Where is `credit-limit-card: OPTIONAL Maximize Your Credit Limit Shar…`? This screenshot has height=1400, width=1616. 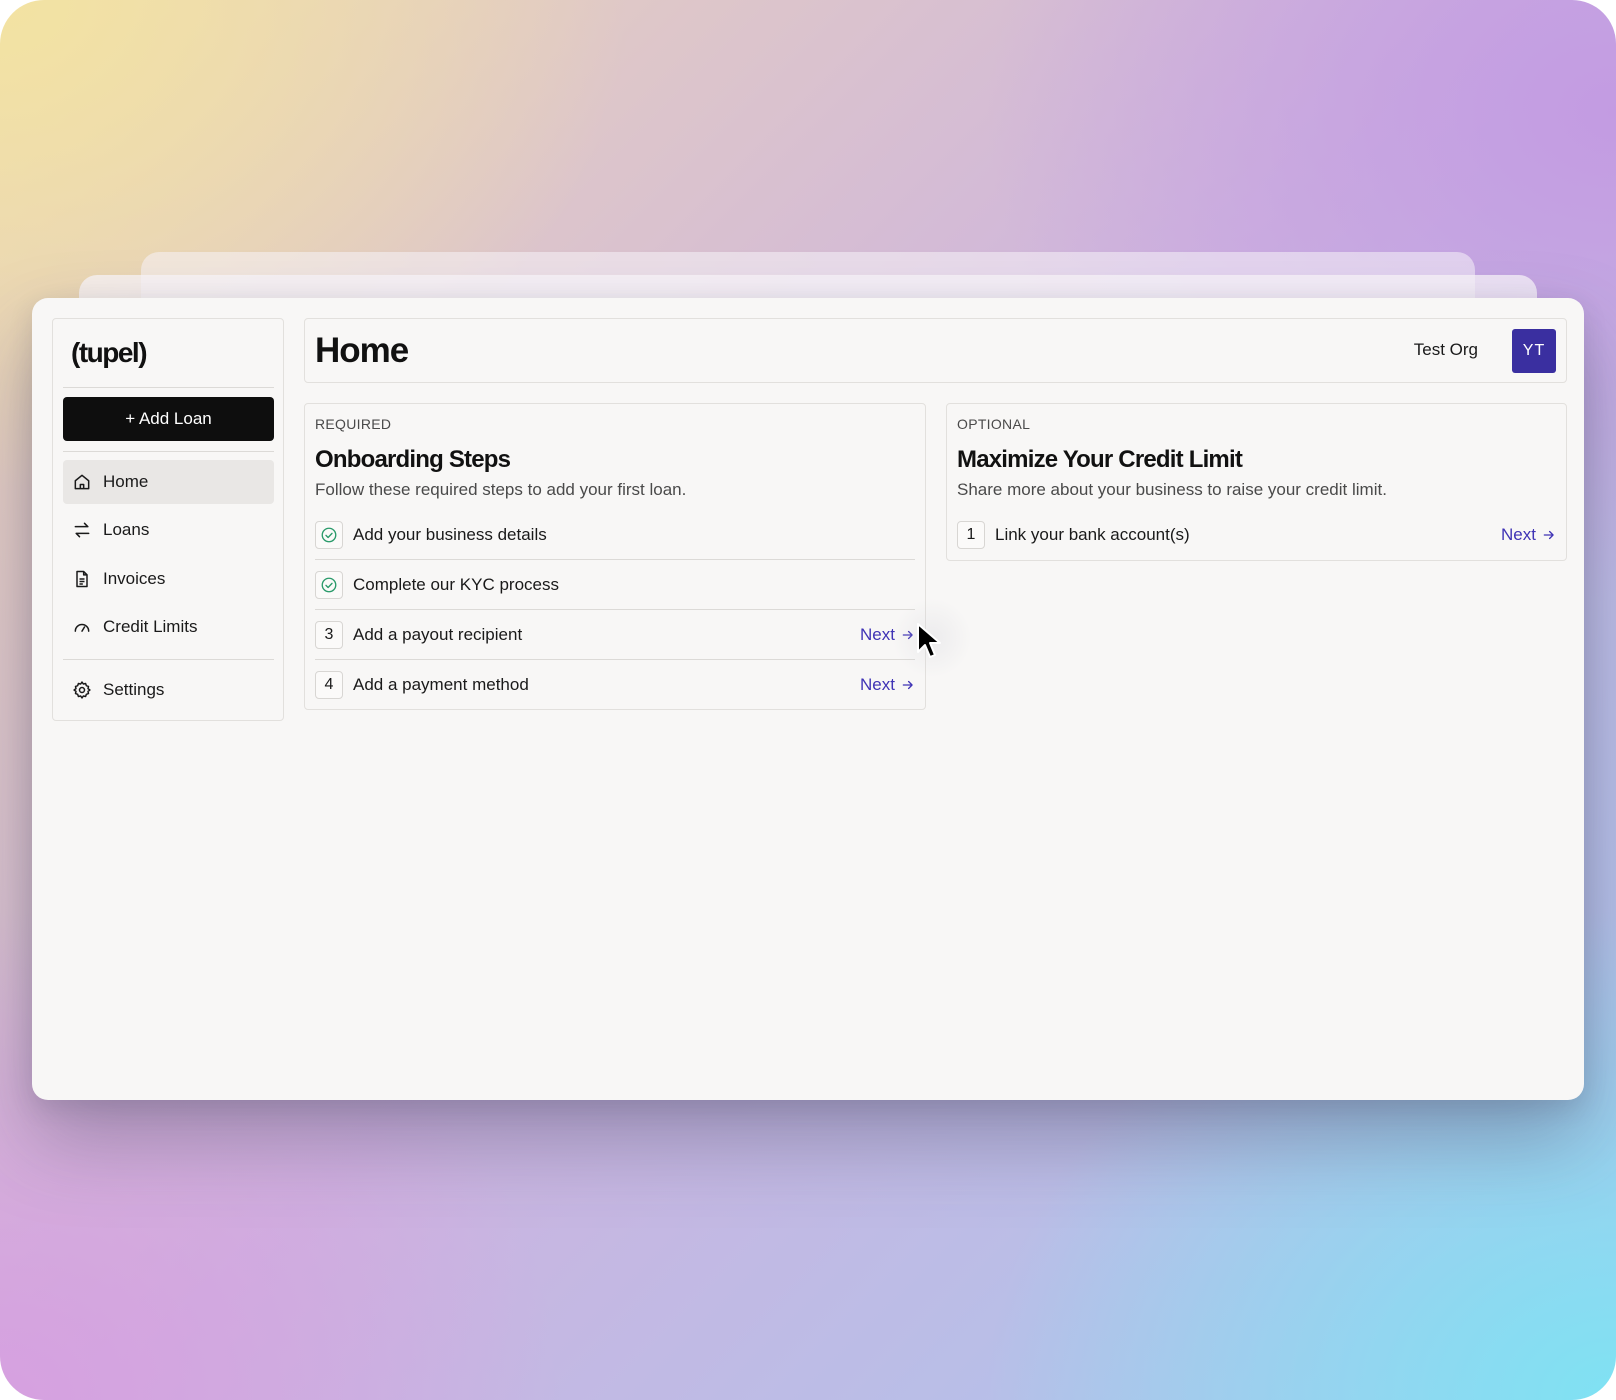
credit-limit-card: OPTIONAL Maximize Your Credit Limit Shar… is located at coordinates (1256, 482).